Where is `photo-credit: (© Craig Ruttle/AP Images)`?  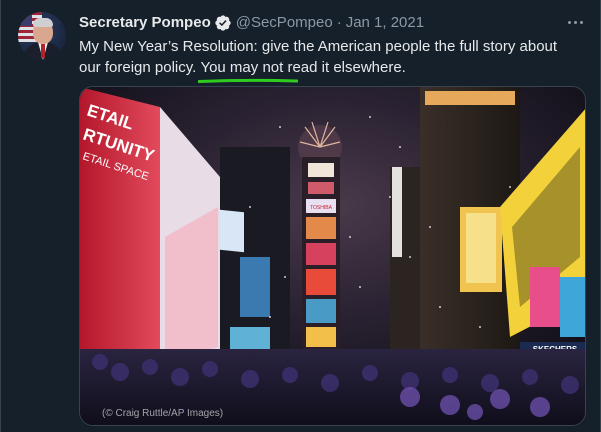
photo-credit: (© Craig Ruttle/AP Images) is located at coordinates (163, 413).